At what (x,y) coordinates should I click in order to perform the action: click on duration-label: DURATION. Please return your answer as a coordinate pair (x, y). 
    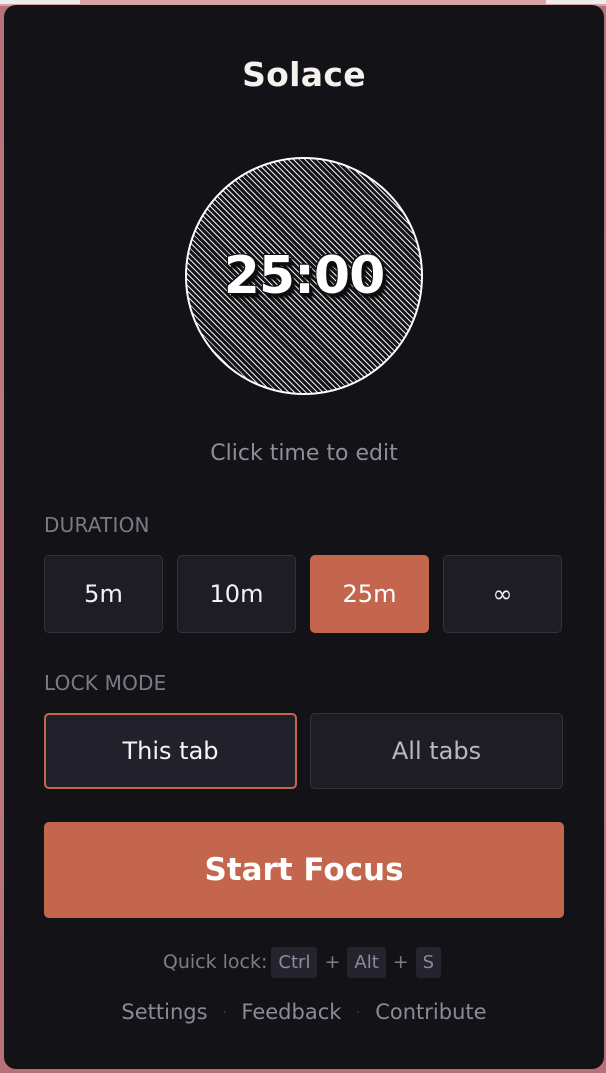
    Looking at the image, I should click on (97, 525).